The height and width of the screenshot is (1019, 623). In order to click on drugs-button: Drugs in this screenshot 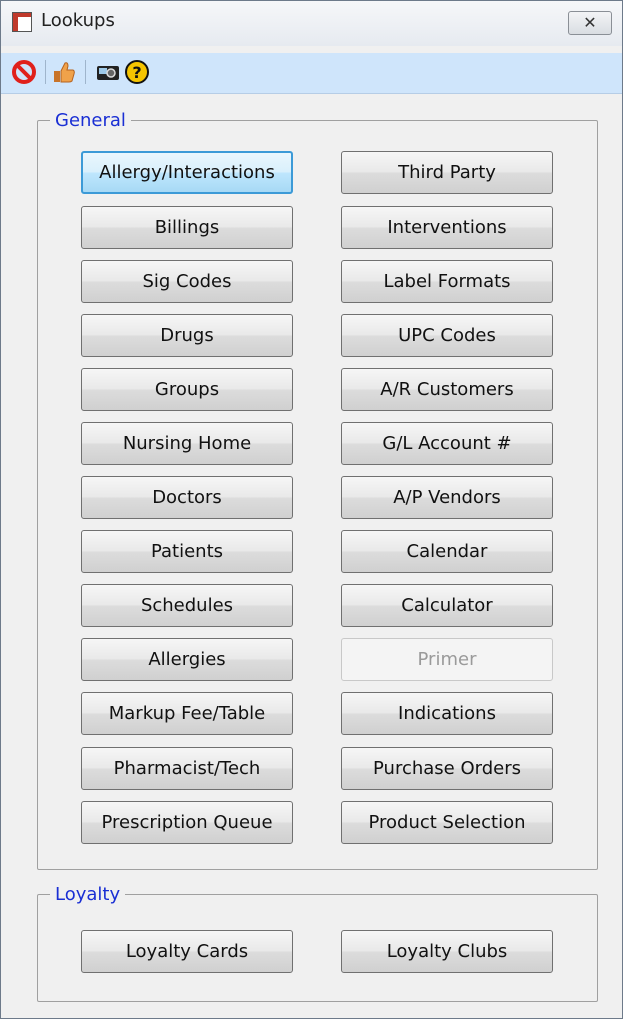, I will do `click(187, 335)`.